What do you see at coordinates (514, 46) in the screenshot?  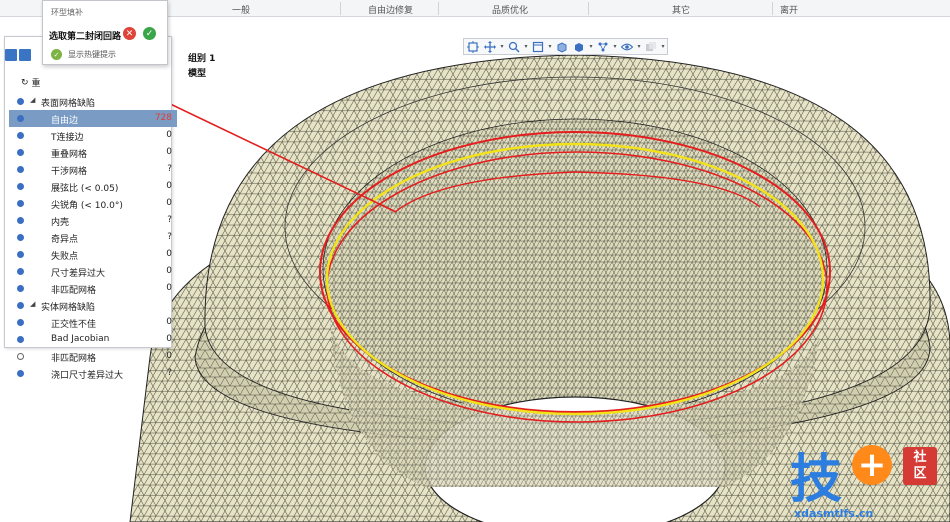 I see `zoom-icon` at bounding box center [514, 46].